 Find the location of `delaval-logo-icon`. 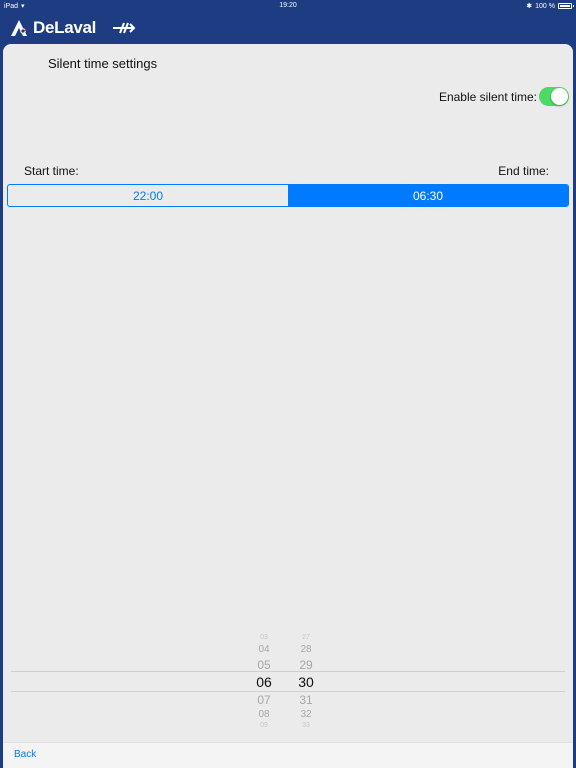

delaval-logo-icon is located at coordinates (19, 28).